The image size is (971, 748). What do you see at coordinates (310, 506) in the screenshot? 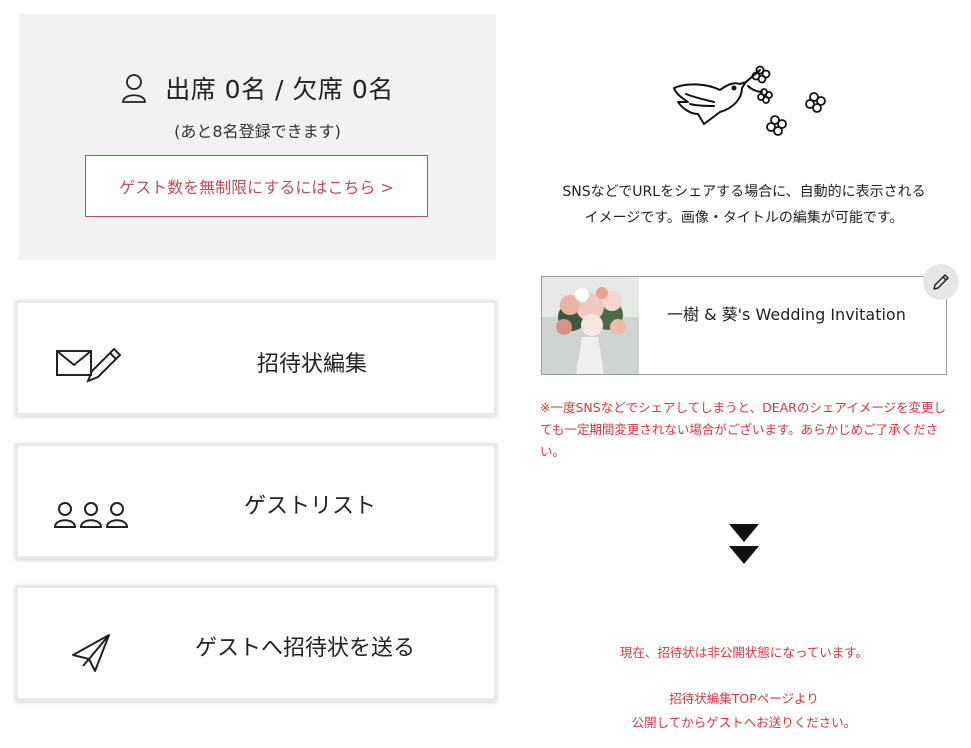
I see `guest-list-label: ゲストリスト` at bounding box center [310, 506].